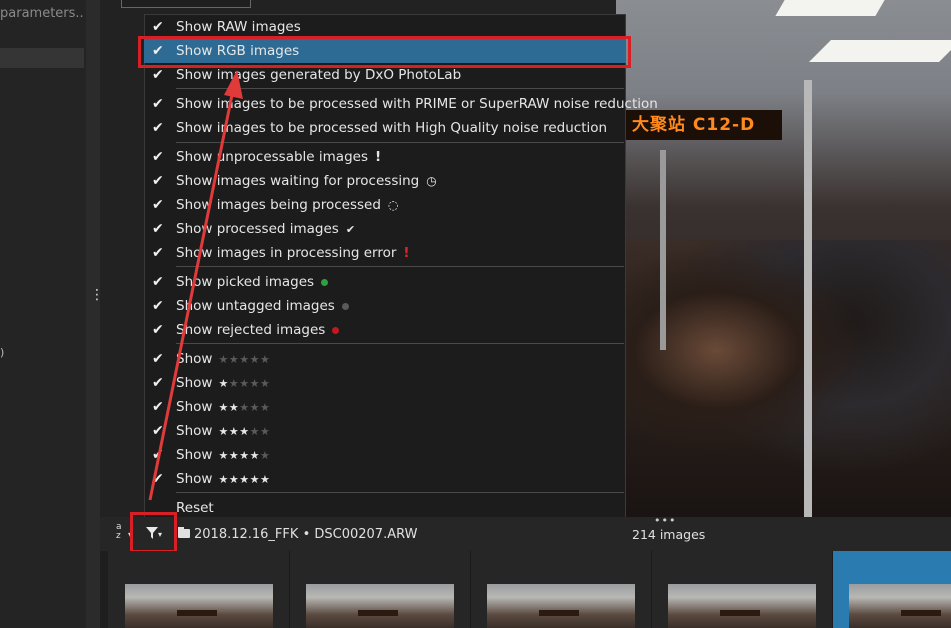  I want to click on filter-menu-item: ✔ Show images in processing error!, so click(385, 253).